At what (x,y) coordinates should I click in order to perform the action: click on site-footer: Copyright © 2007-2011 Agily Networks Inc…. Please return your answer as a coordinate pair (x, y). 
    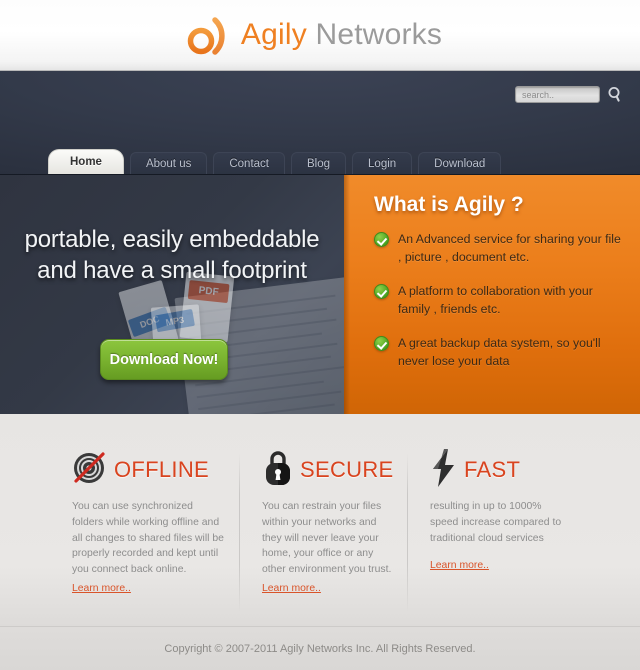
    Looking at the image, I should click on (320, 648).